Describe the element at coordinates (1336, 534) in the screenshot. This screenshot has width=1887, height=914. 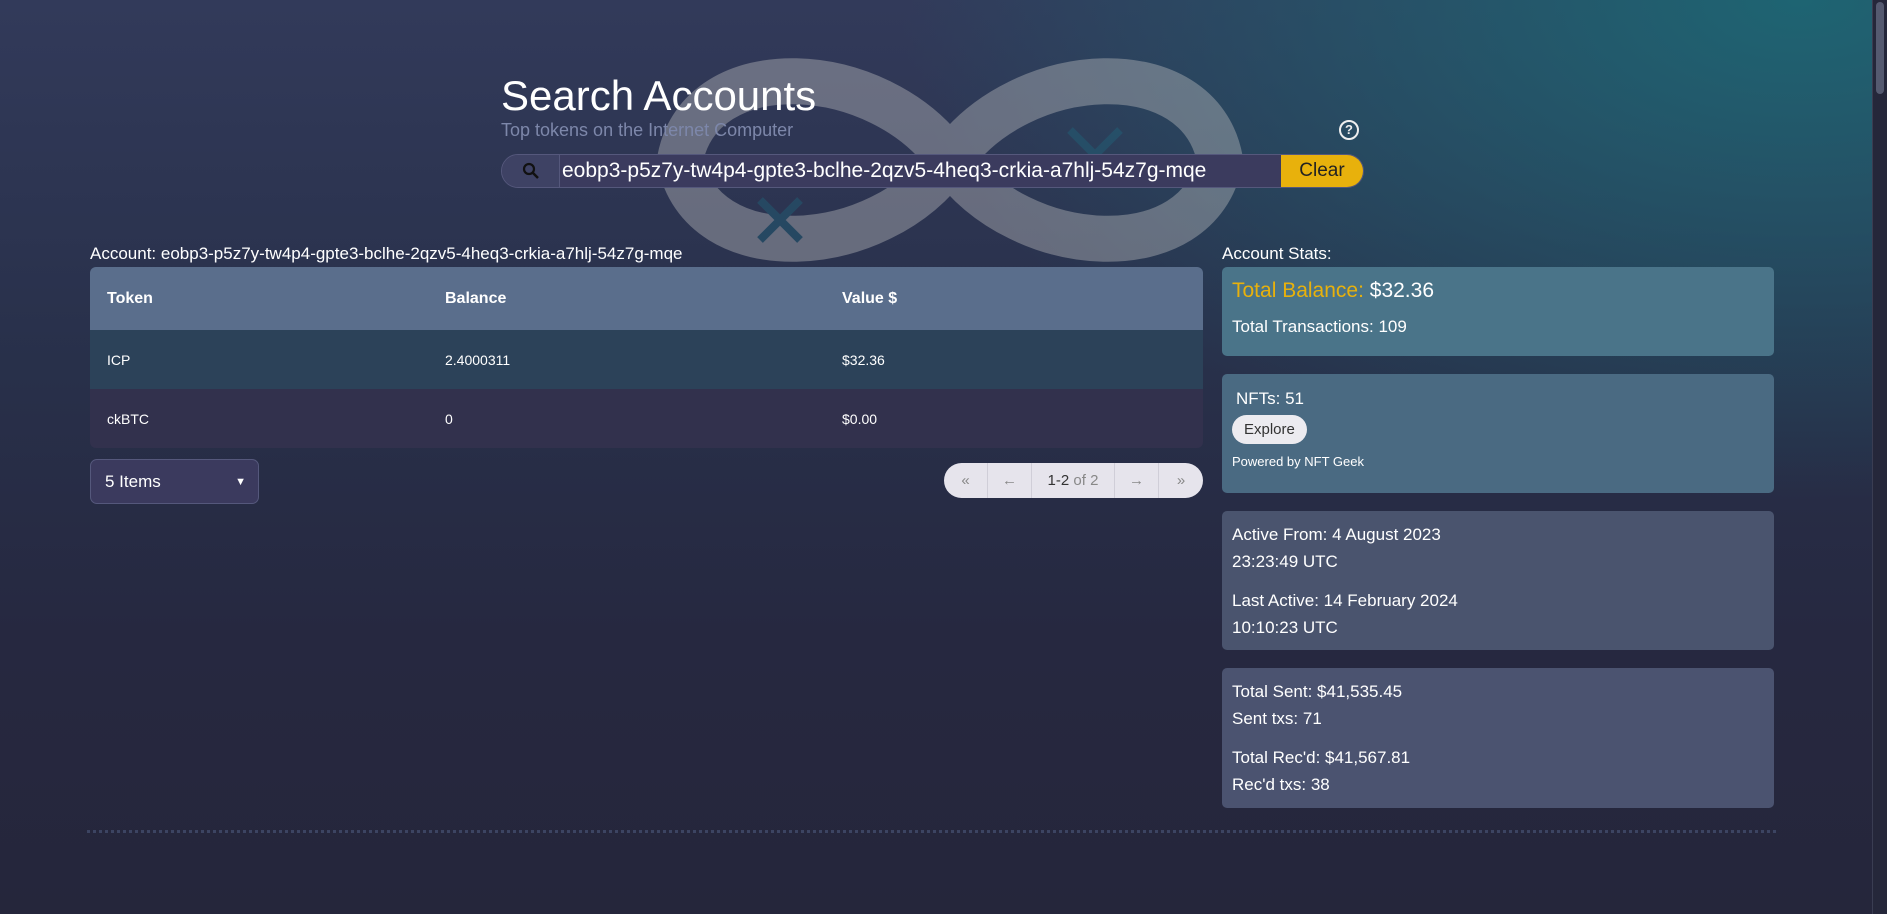
I see `active-from: Active From: 4 August 2023` at that location.